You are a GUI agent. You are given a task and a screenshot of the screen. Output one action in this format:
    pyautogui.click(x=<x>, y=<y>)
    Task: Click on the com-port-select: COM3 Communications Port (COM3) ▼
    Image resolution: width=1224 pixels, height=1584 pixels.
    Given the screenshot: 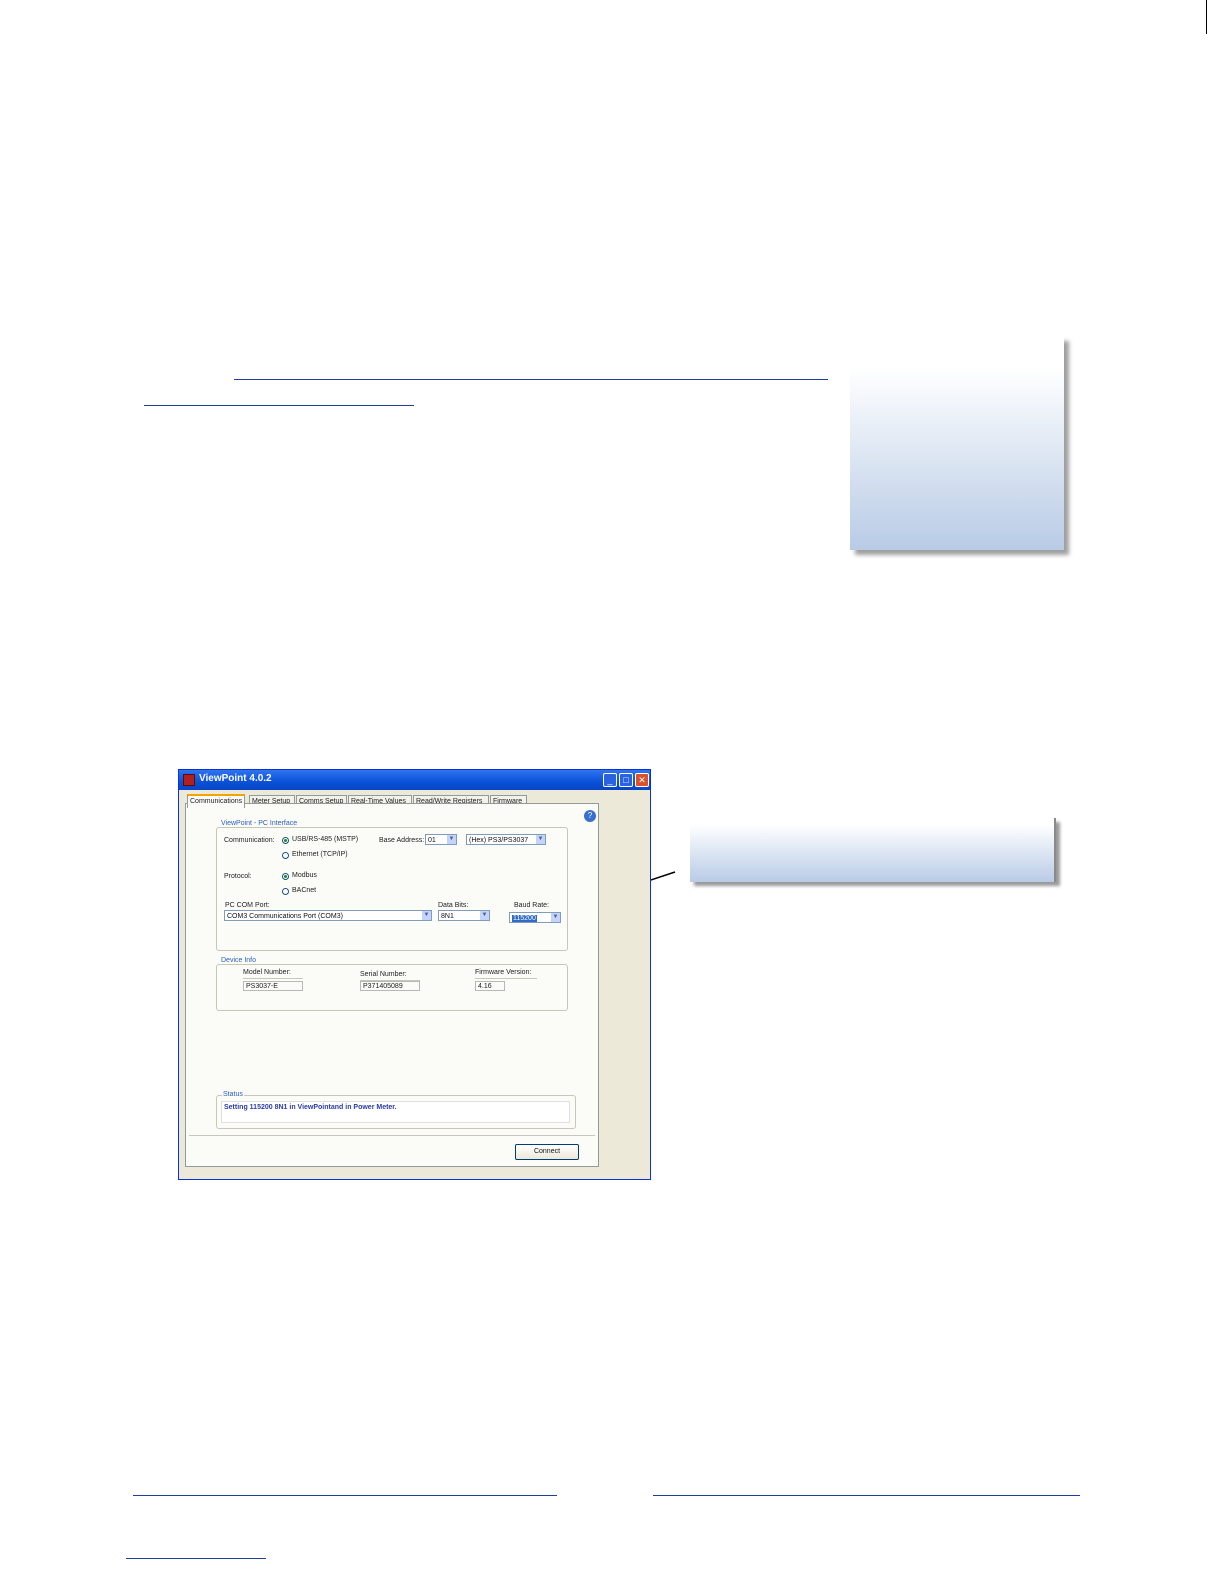 What is the action you would take?
    pyautogui.click(x=328, y=915)
    